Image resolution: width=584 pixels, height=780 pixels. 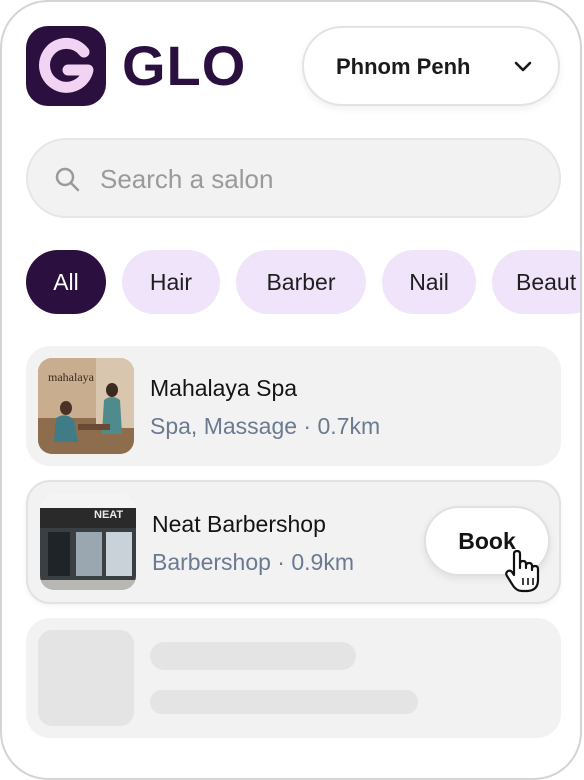 What do you see at coordinates (184, 65) in the screenshot?
I see `logo-wordmark: GLO` at bounding box center [184, 65].